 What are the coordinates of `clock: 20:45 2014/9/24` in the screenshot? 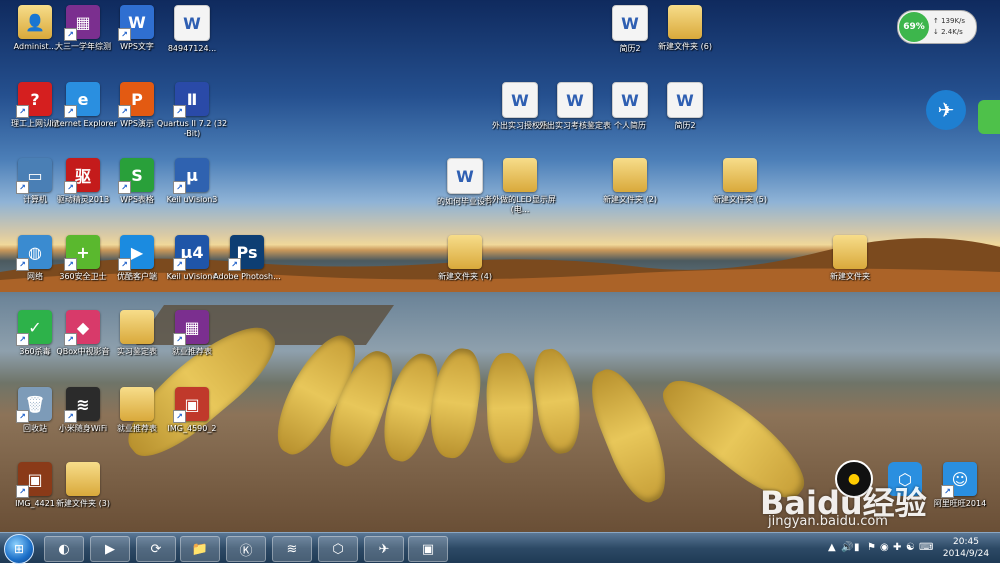 It's located at (966, 548).